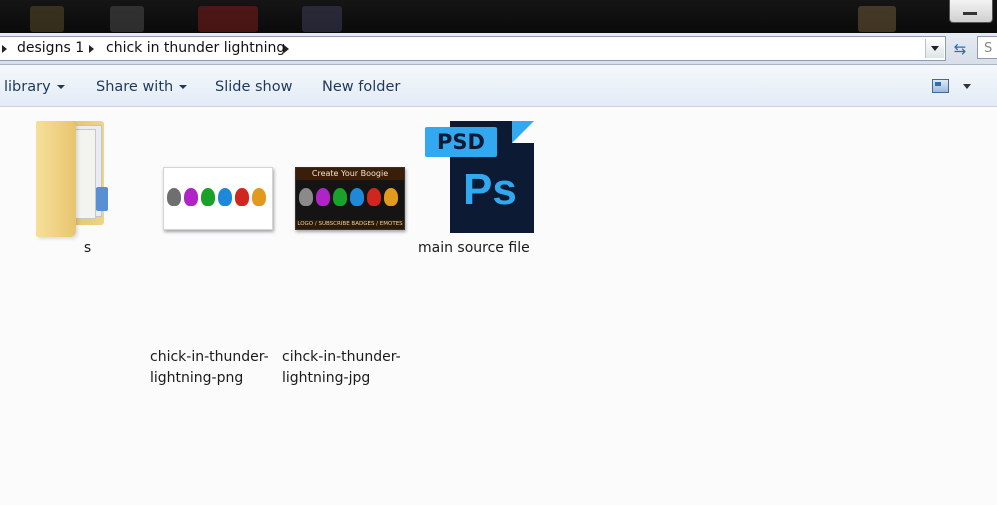 The image size is (997, 505). I want to click on search-input: S, so click(987, 47).